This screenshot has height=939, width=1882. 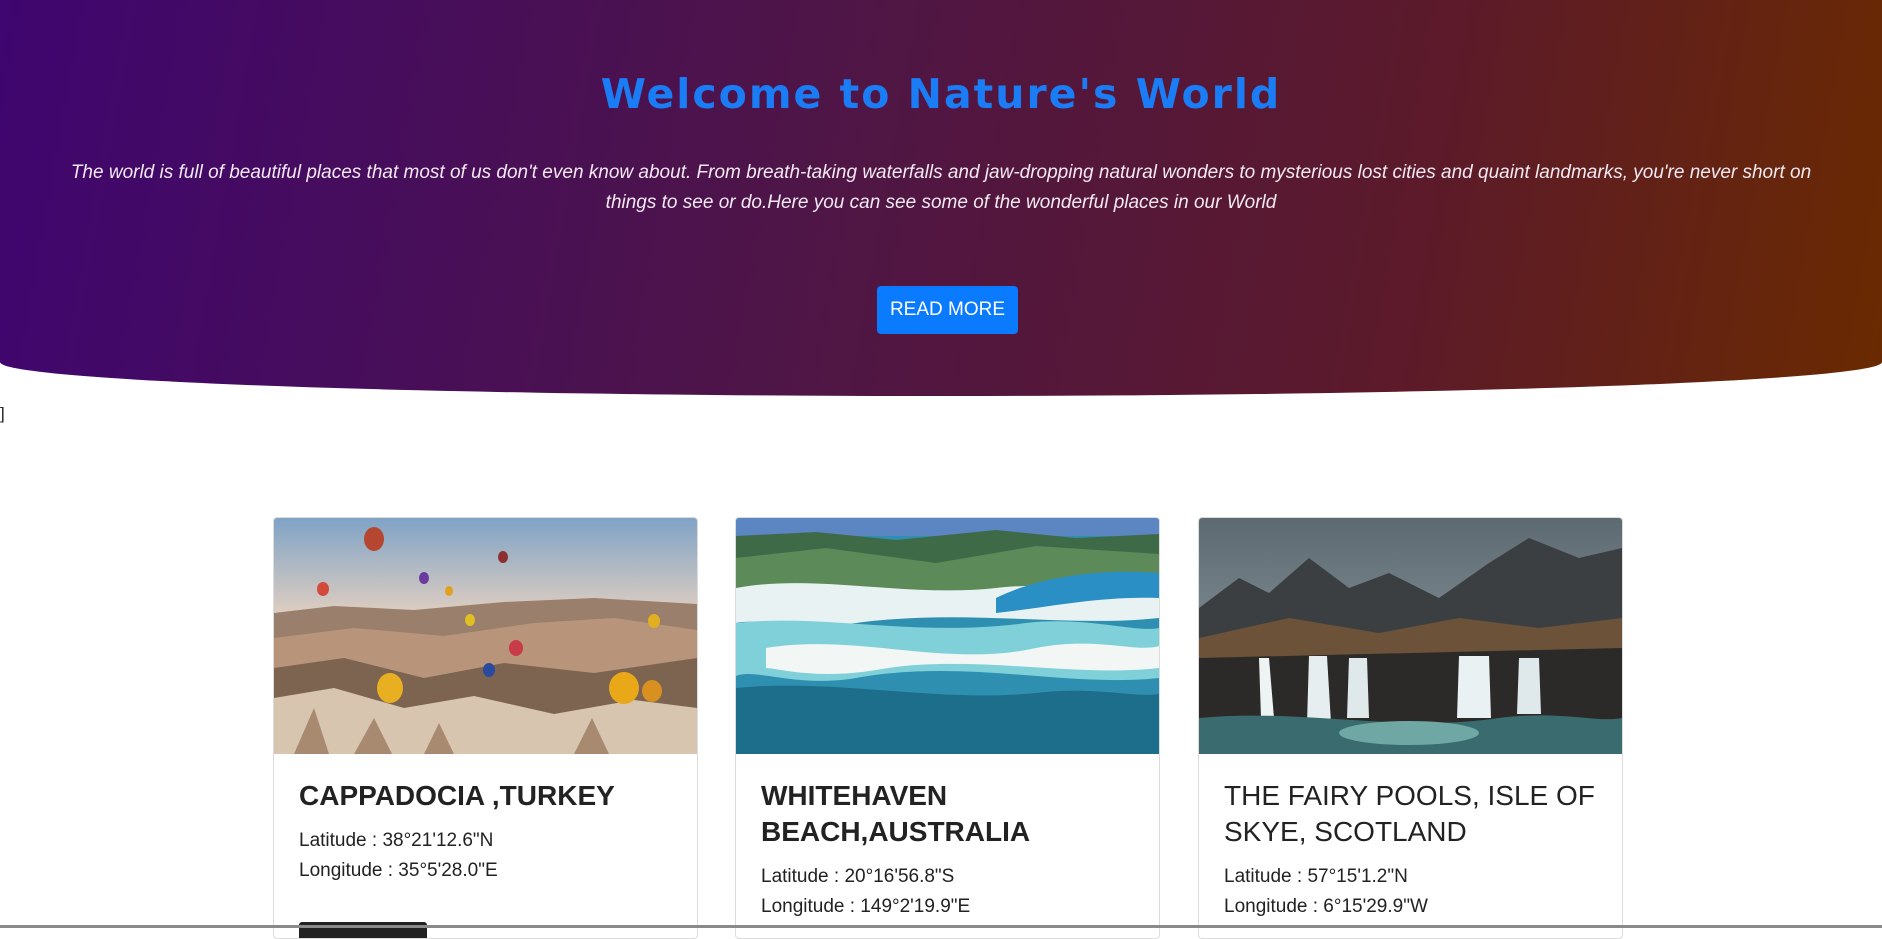 What do you see at coordinates (396, 840) in the screenshot?
I see `latitude-text: Latitude : 38°21'12.6"N` at bounding box center [396, 840].